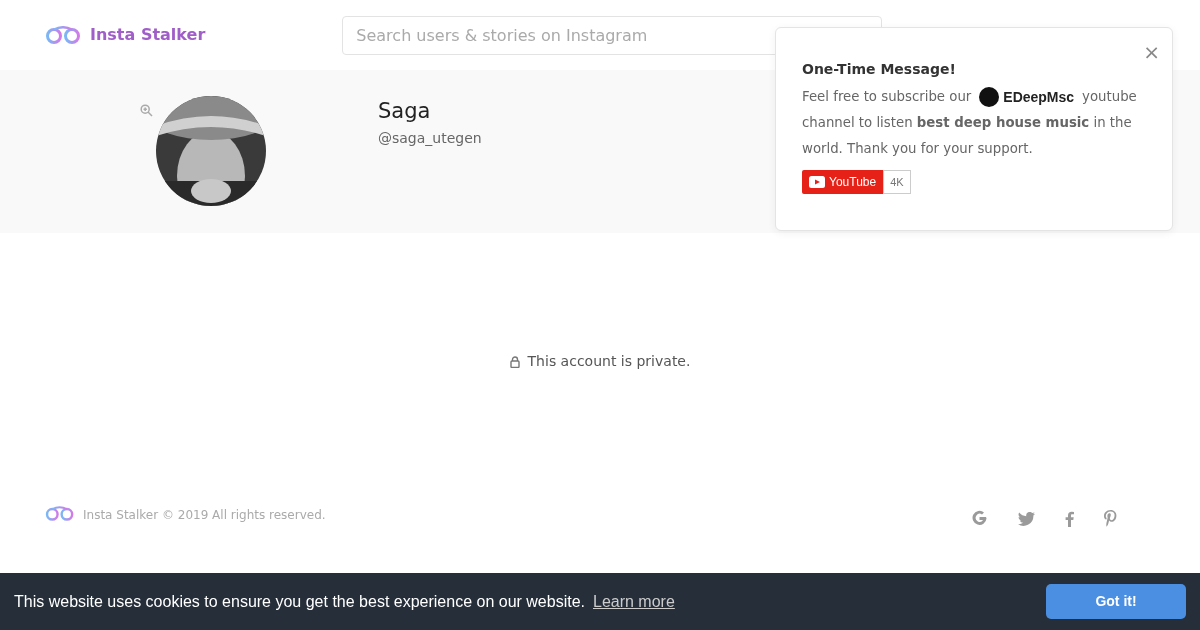 The width and height of the screenshot is (1200, 630). I want to click on popup-text: Feel free to subscribe our, so click(887, 97).